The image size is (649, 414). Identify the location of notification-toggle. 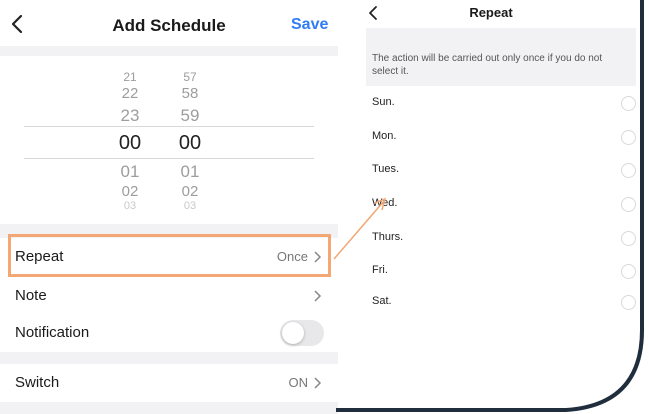
(302, 333).